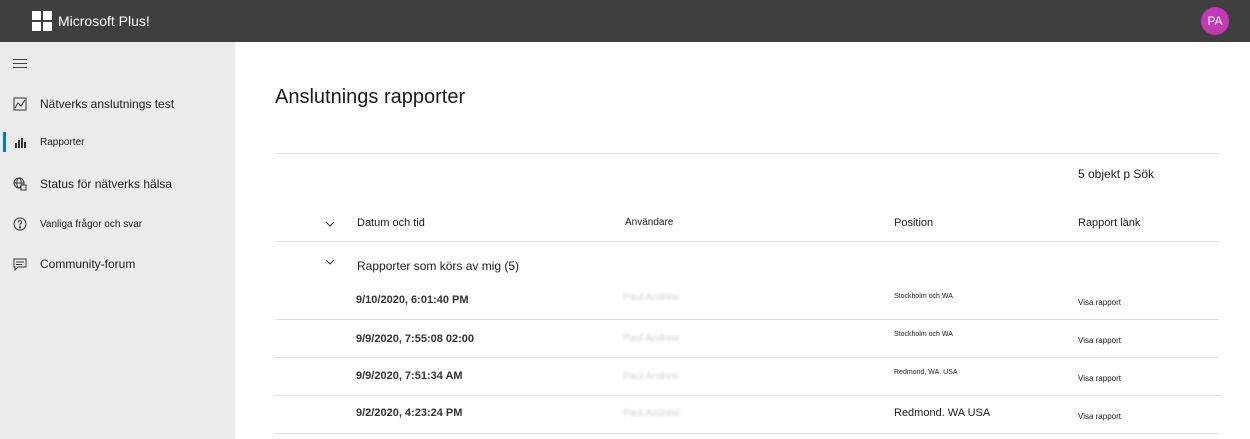  I want to click on globe-network-icon, so click(20, 184).